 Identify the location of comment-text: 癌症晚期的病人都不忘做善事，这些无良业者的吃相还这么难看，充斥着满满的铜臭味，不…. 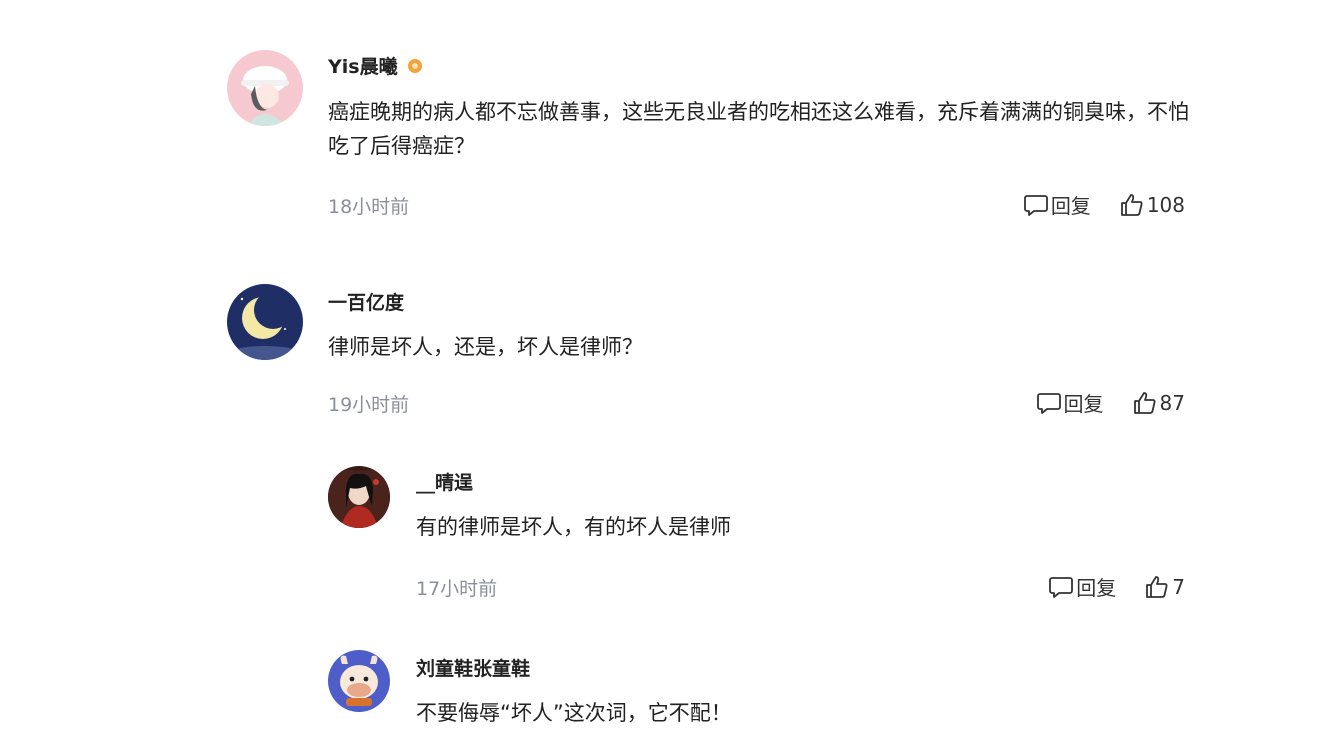
(758, 129).